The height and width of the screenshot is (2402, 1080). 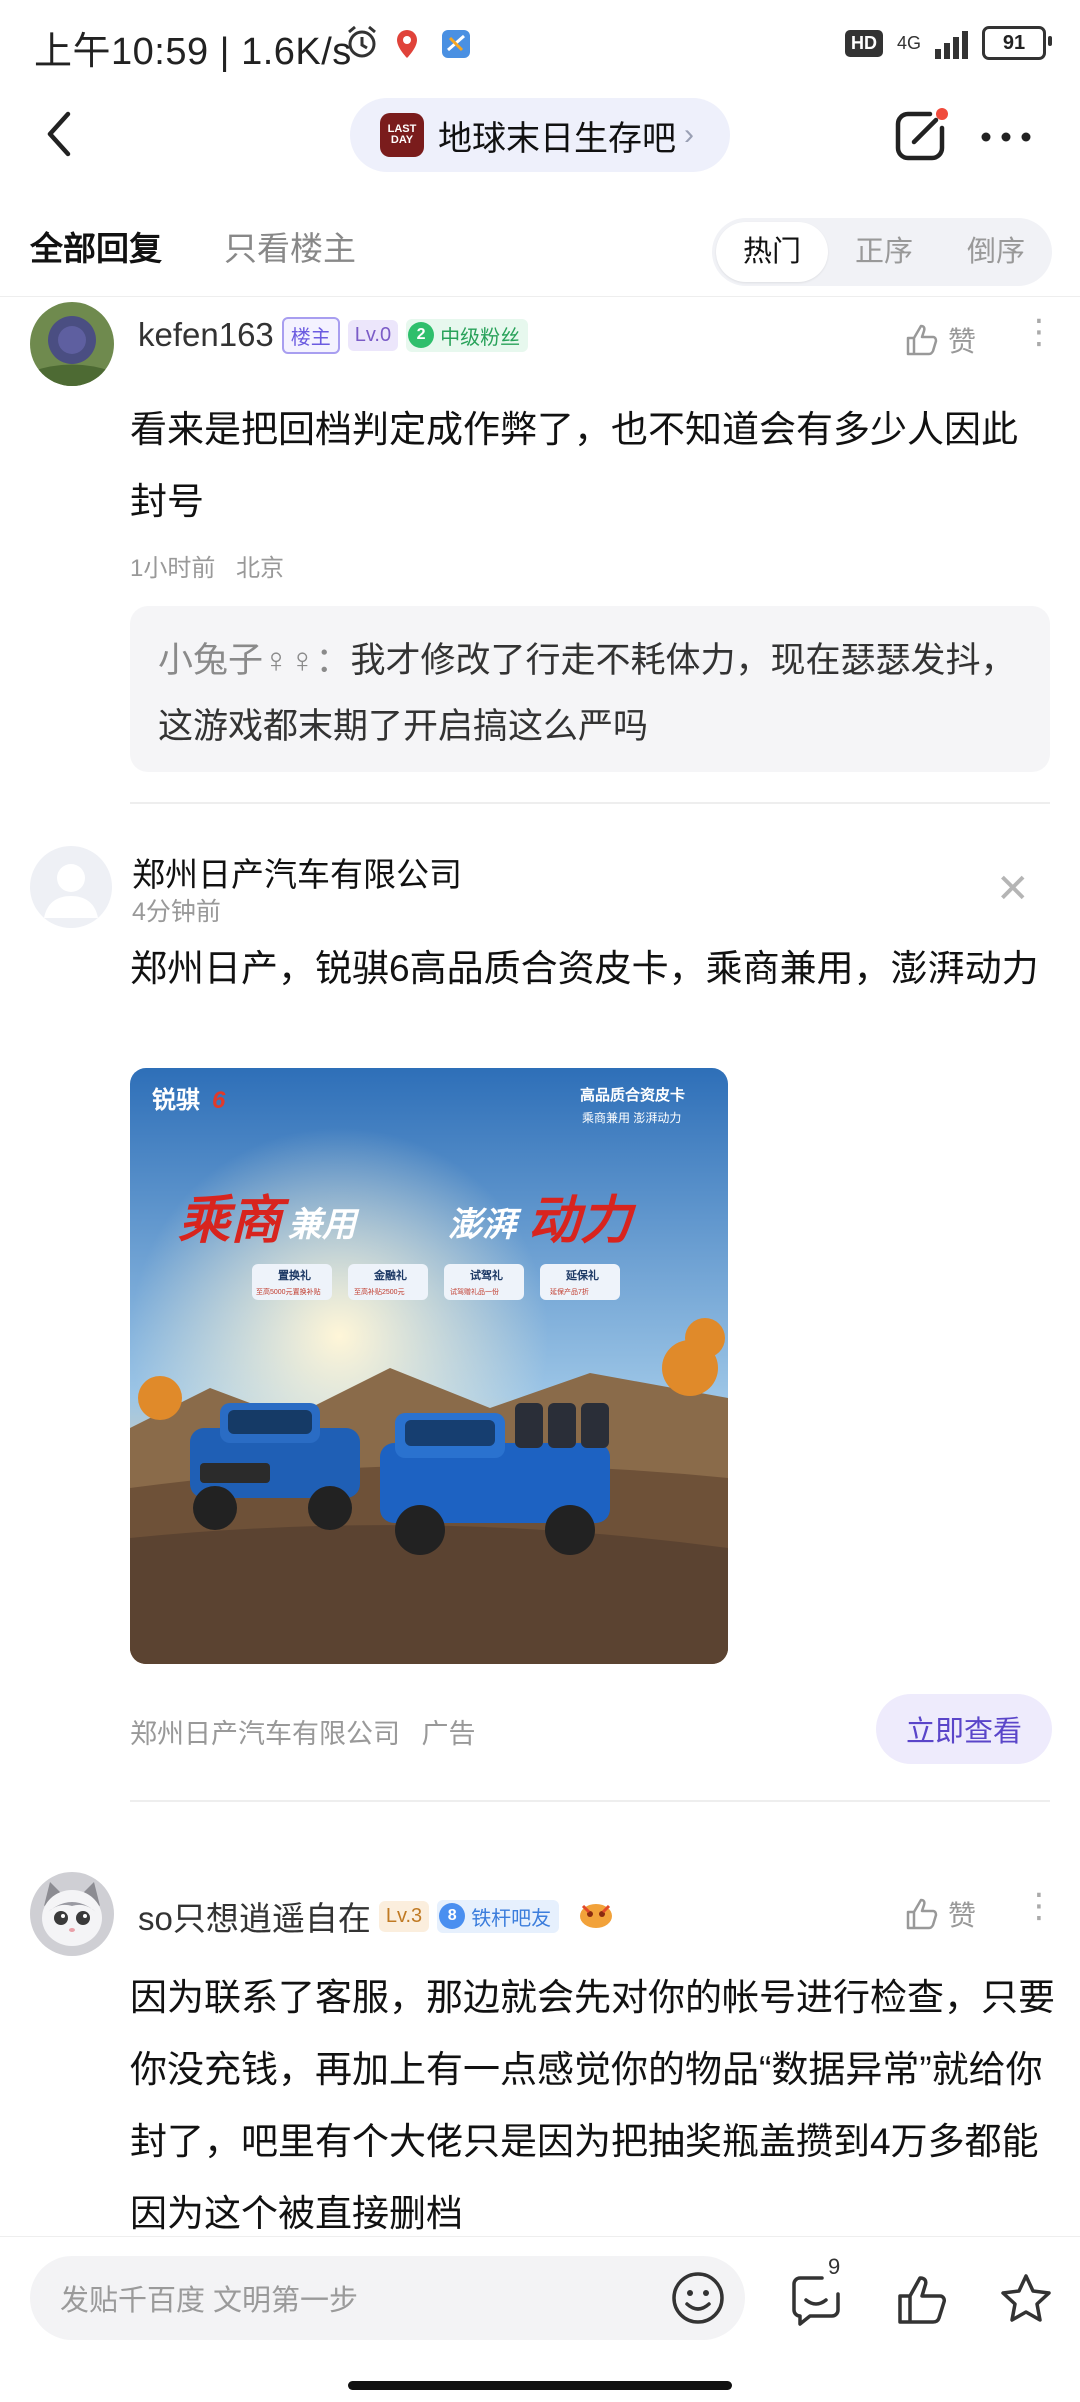 I want to click on sort-hot: 热门, so click(x=772, y=252).